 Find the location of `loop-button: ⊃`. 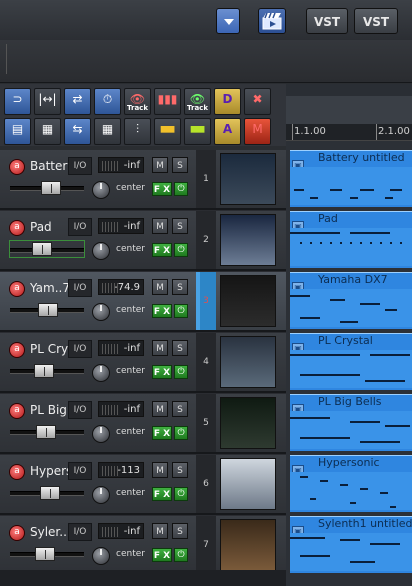

loop-button: ⊃ is located at coordinates (17, 101).